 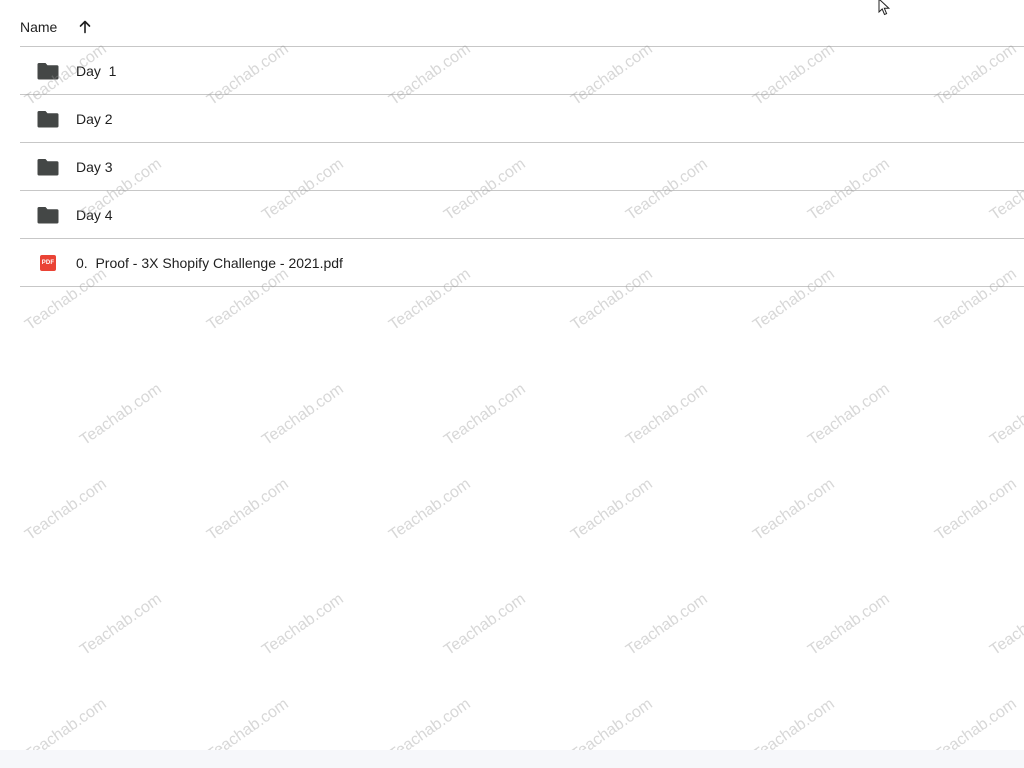 What do you see at coordinates (94, 166) in the screenshot?
I see `item-name: Day 3` at bounding box center [94, 166].